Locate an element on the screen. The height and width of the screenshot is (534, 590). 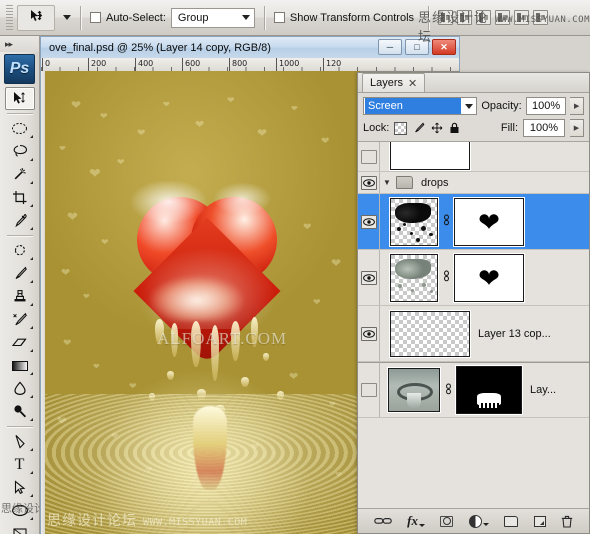
layer-mask-button is located at coordinates (447, 521).